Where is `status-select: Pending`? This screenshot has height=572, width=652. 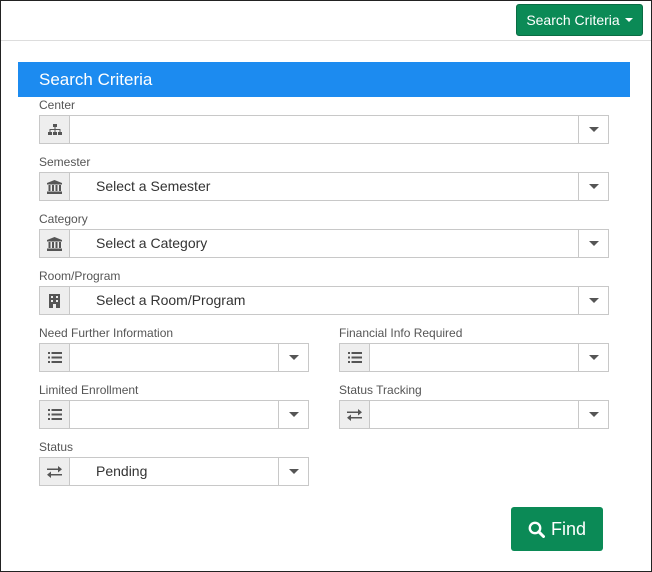 status-select: Pending is located at coordinates (174, 471).